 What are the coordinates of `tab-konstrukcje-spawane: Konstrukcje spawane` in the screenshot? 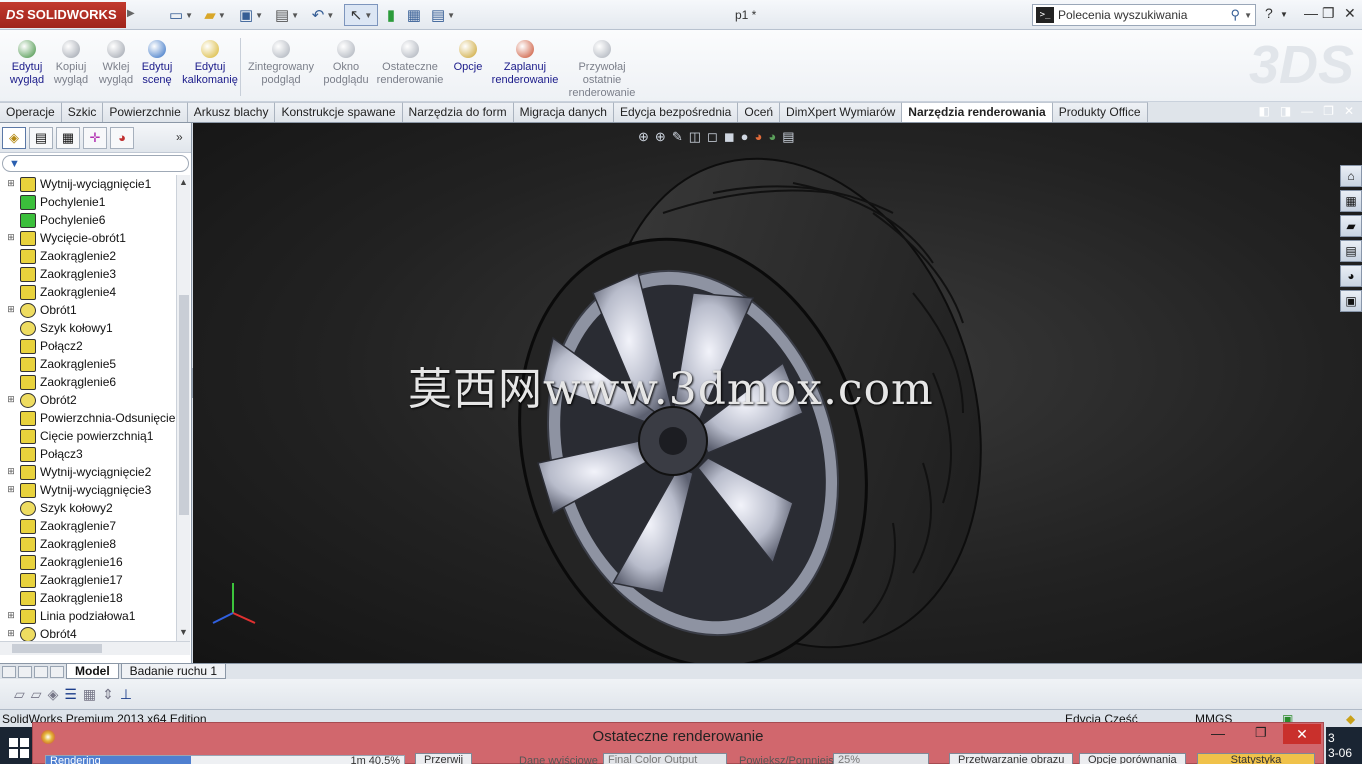 It's located at (339, 112).